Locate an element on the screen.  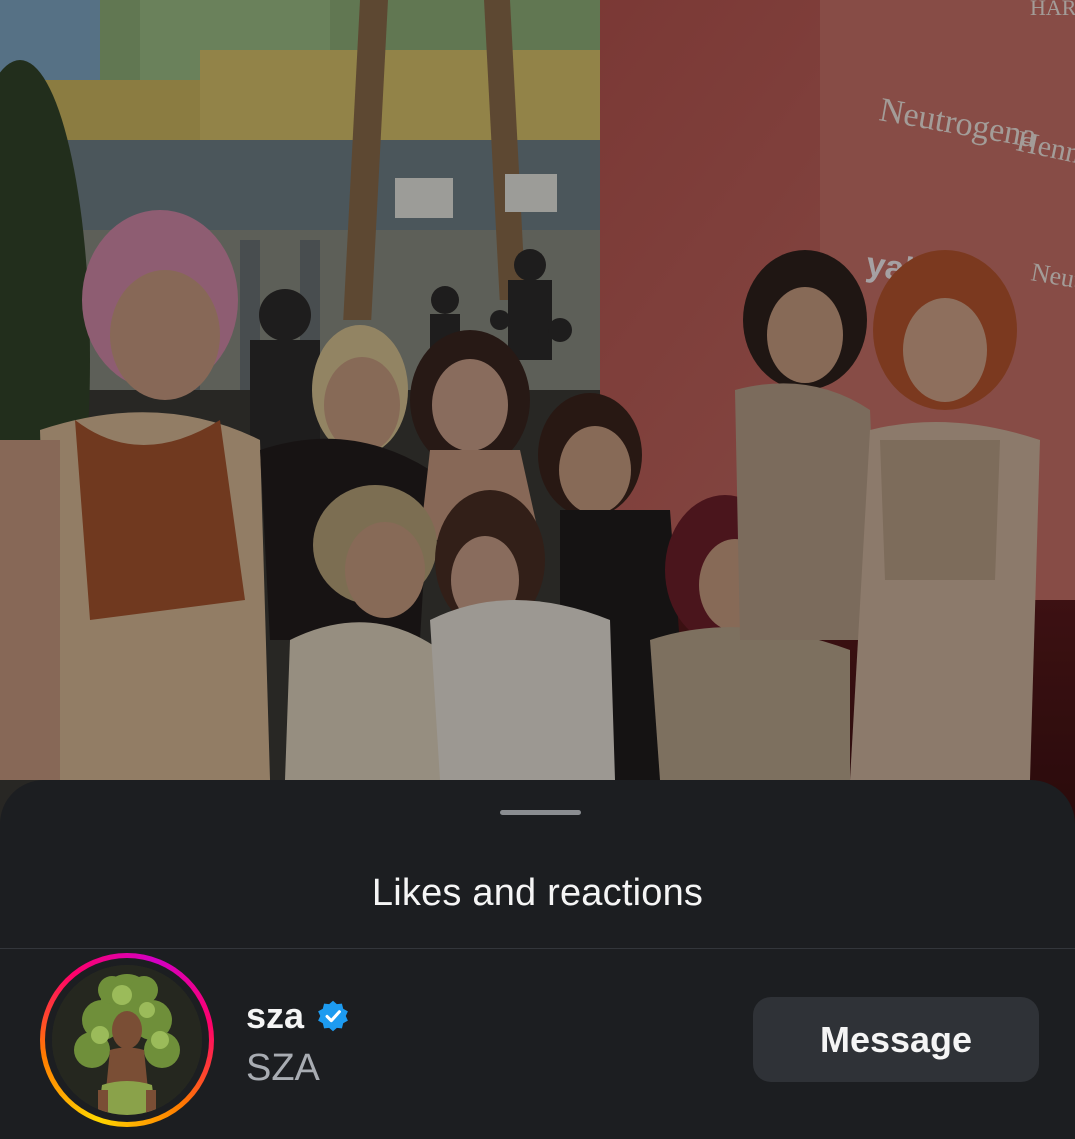
username: sza is located at coordinates (275, 1016).